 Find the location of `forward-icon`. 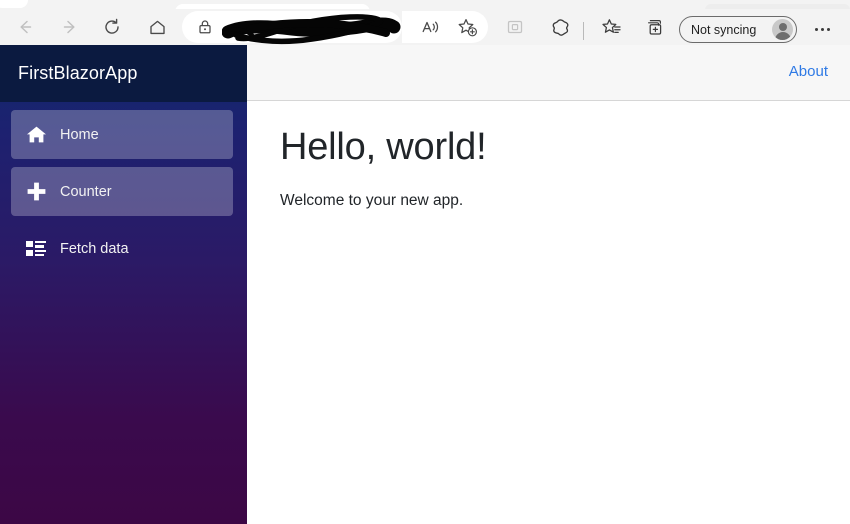

forward-icon is located at coordinates (70, 27).